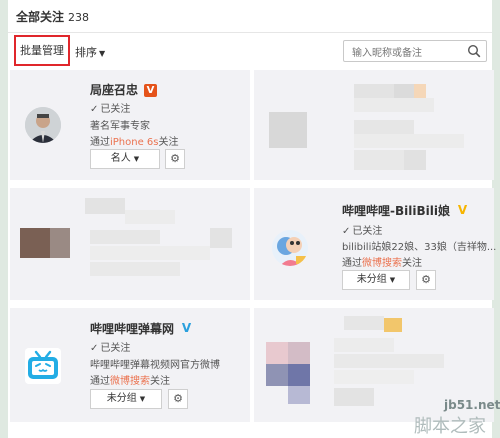  Describe the element at coordinates (86, 52) in the screenshot. I see `sort-label: 排序` at that location.